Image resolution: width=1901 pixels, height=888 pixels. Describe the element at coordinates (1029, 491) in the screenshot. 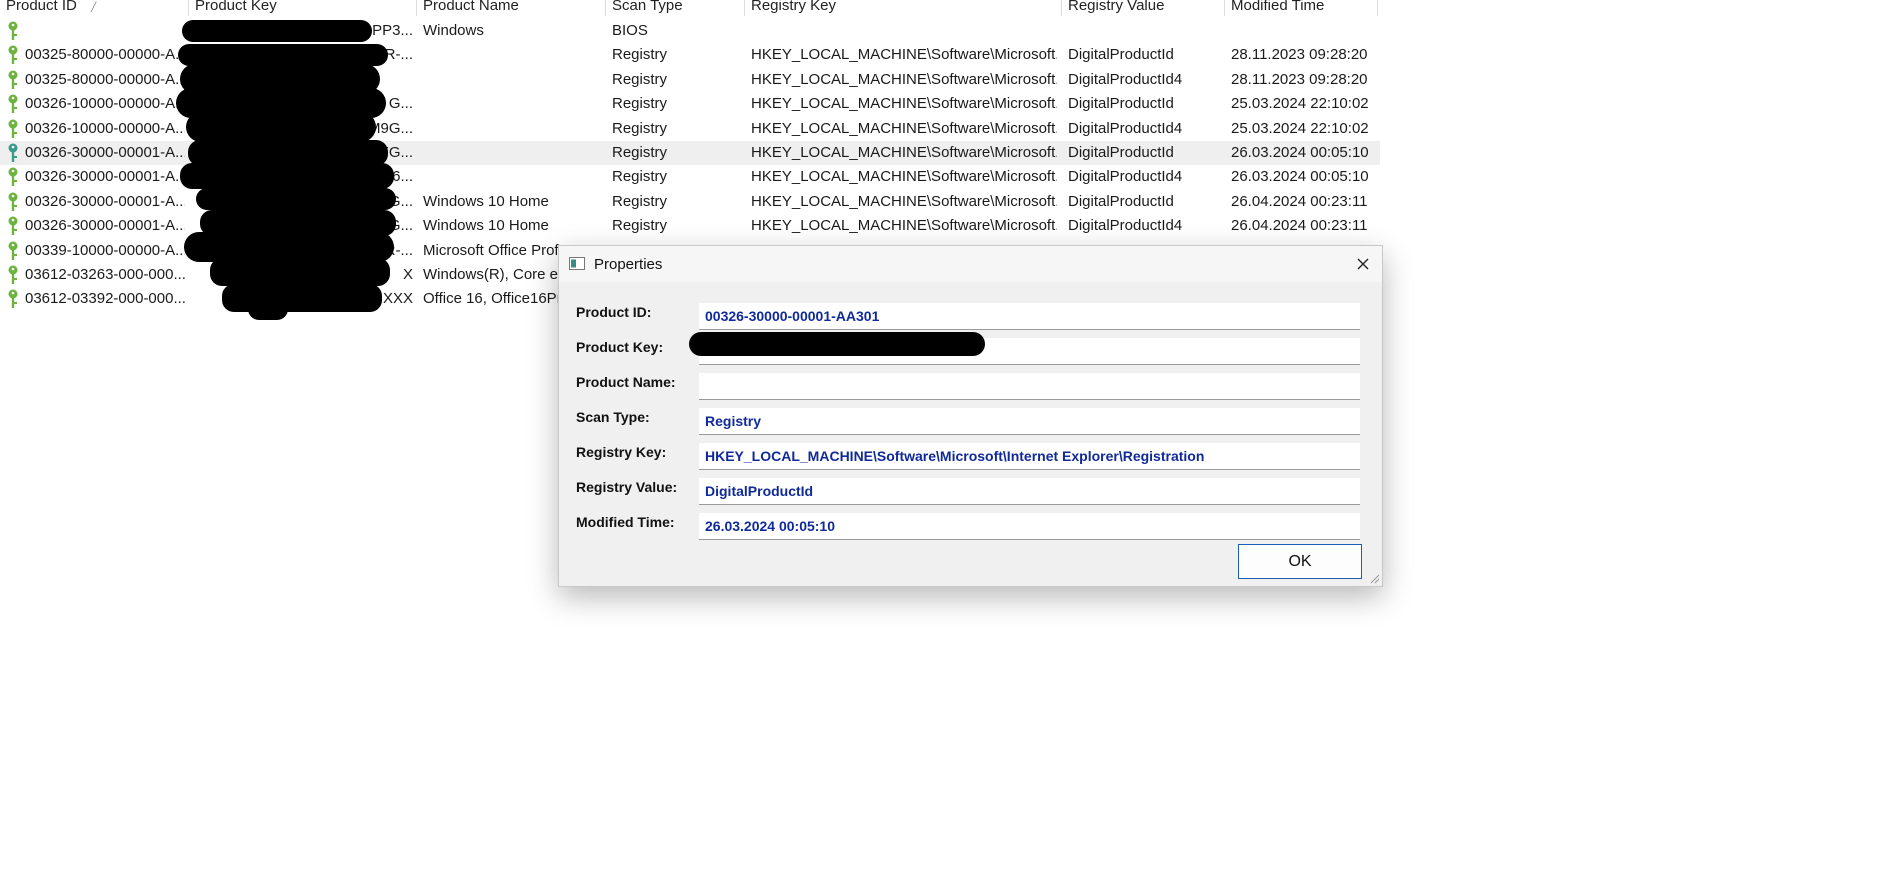

I see `registry-value-field: DigitalProductId` at that location.